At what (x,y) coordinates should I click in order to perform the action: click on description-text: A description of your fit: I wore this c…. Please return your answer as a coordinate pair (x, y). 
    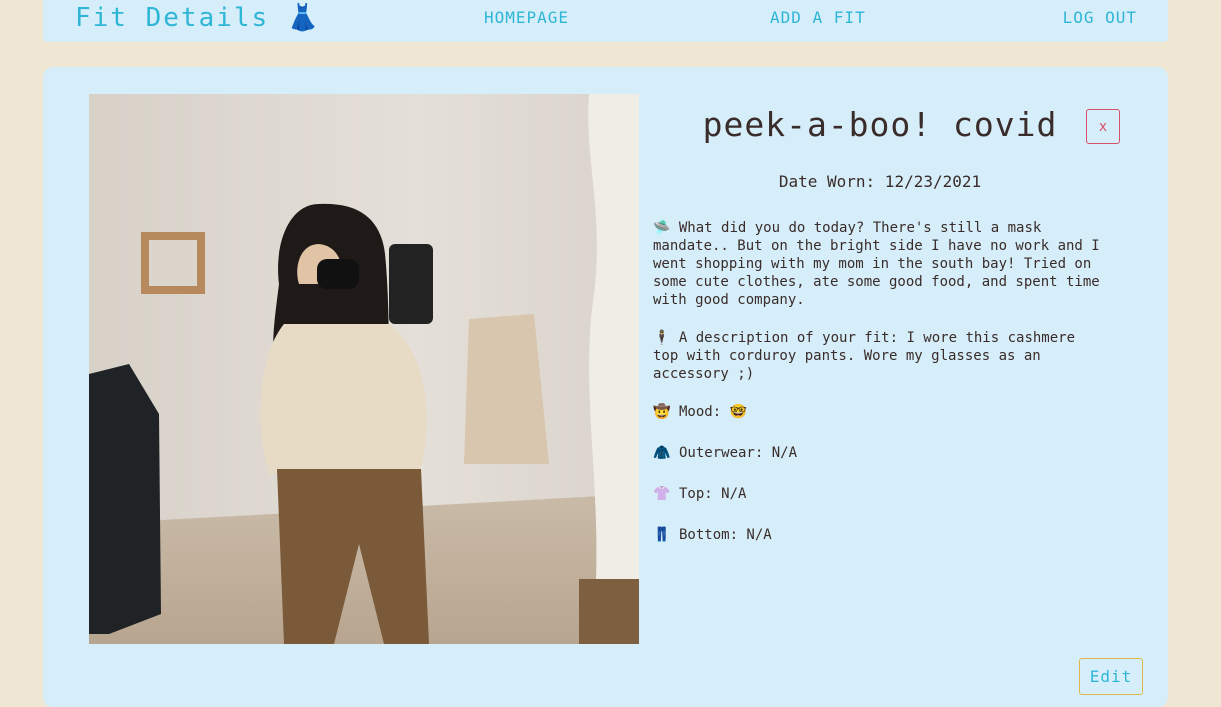
    Looking at the image, I should click on (864, 356).